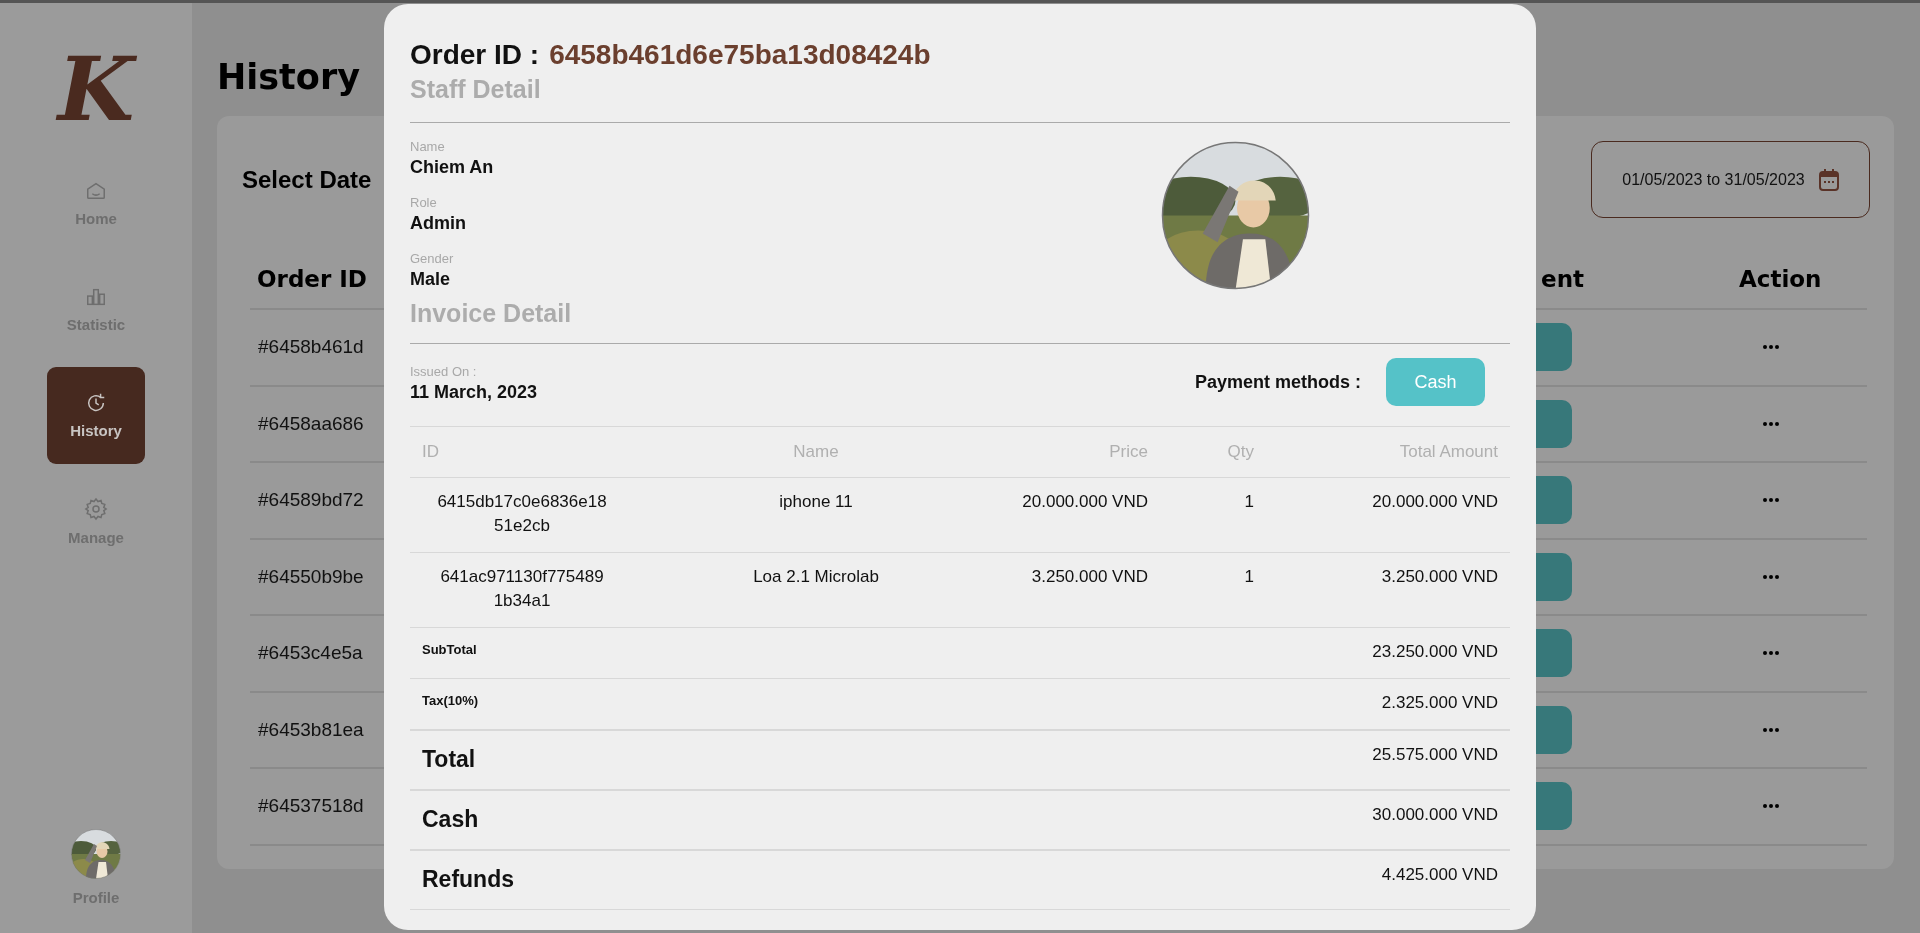  Describe the element at coordinates (1780, 279) in the screenshot. I see `column-header: Action` at that location.